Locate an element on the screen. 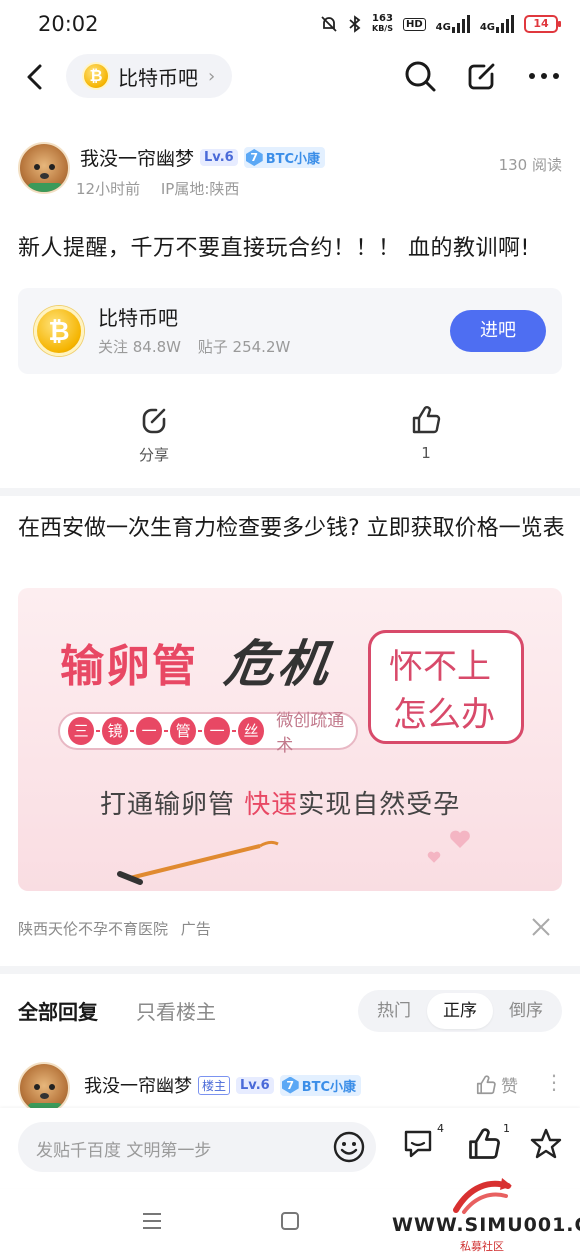 This screenshot has width=580, height=1257. net-speed: 163 KB/S is located at coordinates (382, 23).